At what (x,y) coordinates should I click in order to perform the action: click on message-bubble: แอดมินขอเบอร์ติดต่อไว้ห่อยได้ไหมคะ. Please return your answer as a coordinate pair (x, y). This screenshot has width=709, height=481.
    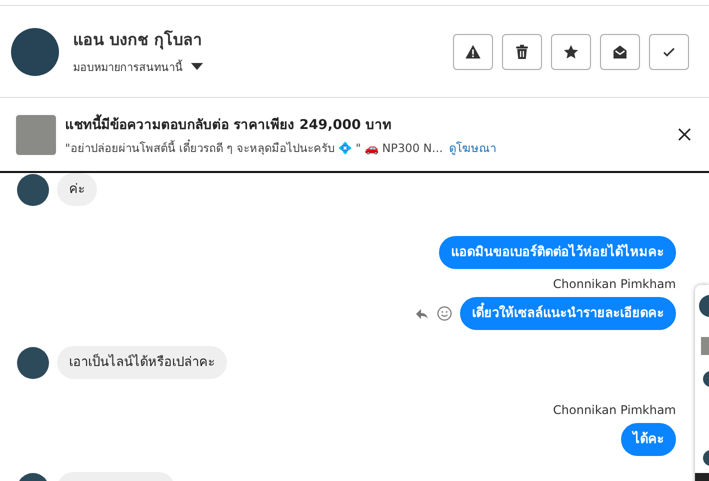
    Looking at the image, I should click on (557, 252).